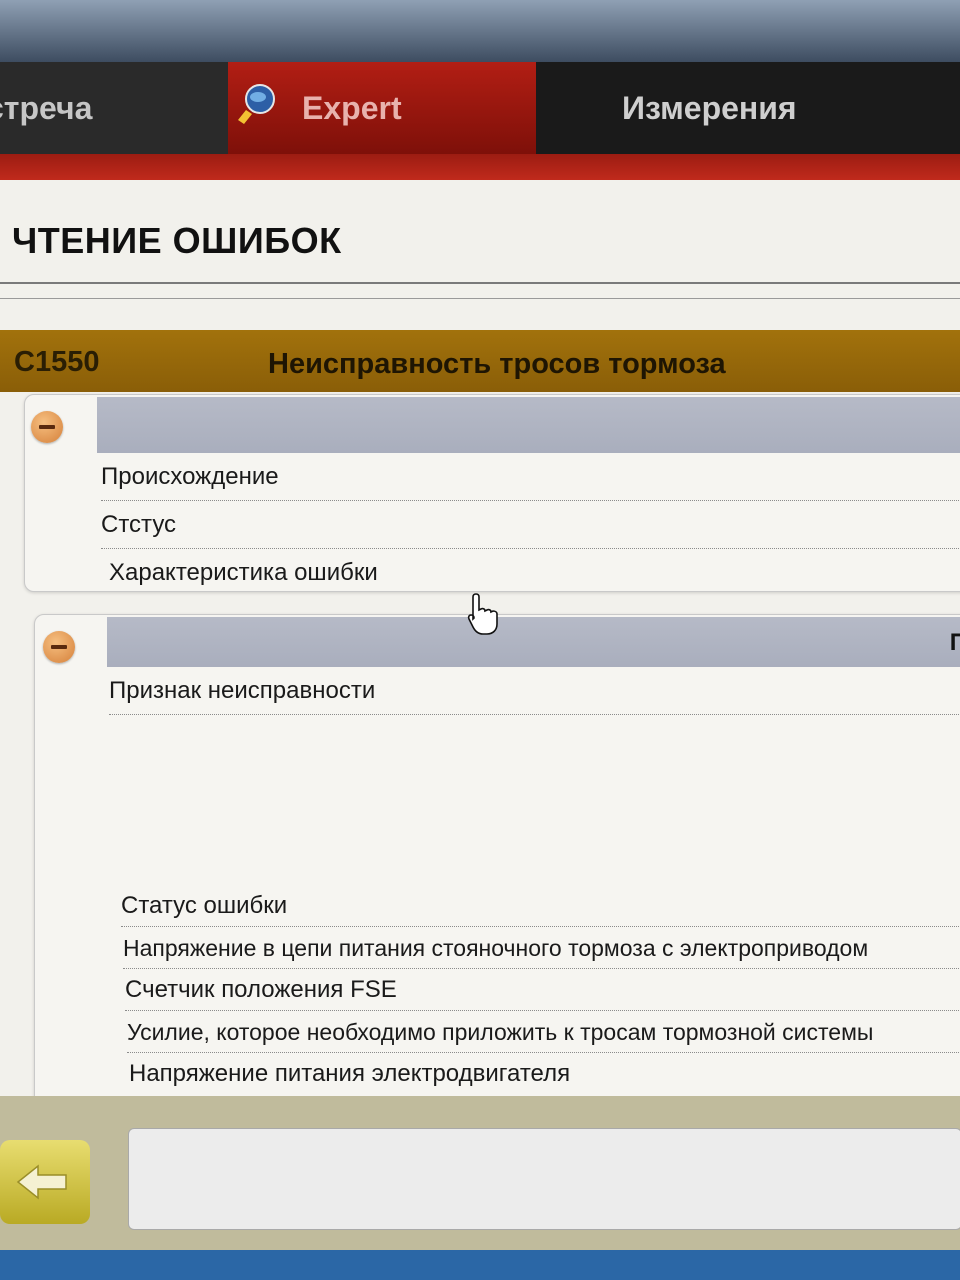 This screenshot has height=1280, width=960. Describe the element at coordinates (534, 692) in the screenshot. I see `row-malfunction-sign: Признак неисправности` at that location.